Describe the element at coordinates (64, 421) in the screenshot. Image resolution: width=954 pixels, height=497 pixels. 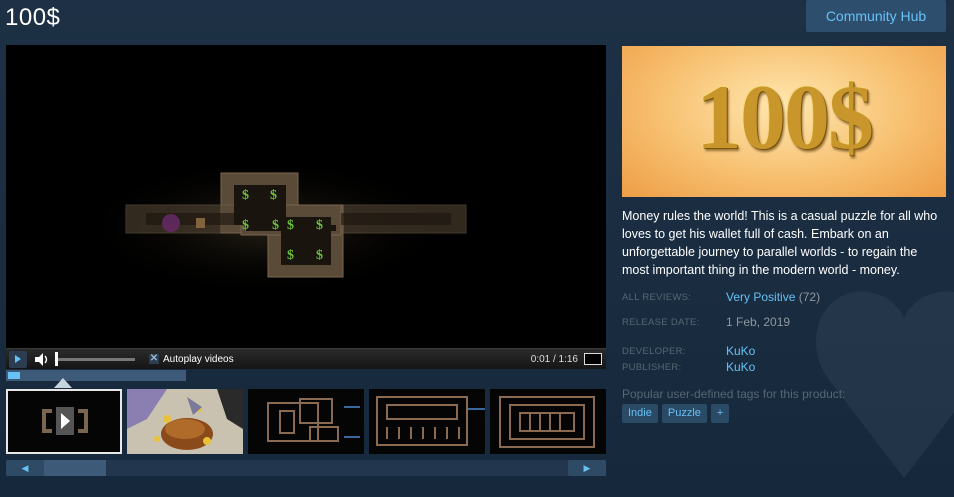
I see `thumbnail-video` at that location.